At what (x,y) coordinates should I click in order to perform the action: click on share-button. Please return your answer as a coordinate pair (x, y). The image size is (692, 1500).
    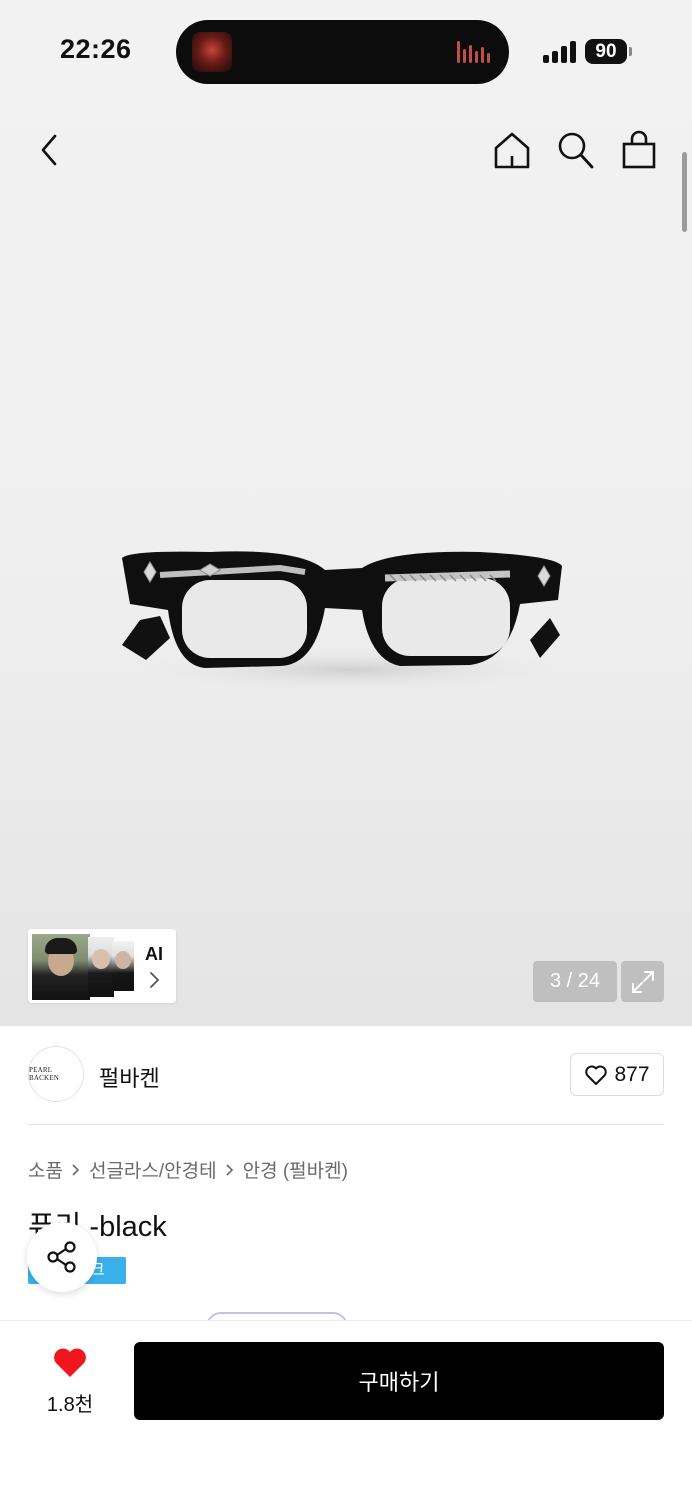
    Looking at the image, I should click on (62, 1257).